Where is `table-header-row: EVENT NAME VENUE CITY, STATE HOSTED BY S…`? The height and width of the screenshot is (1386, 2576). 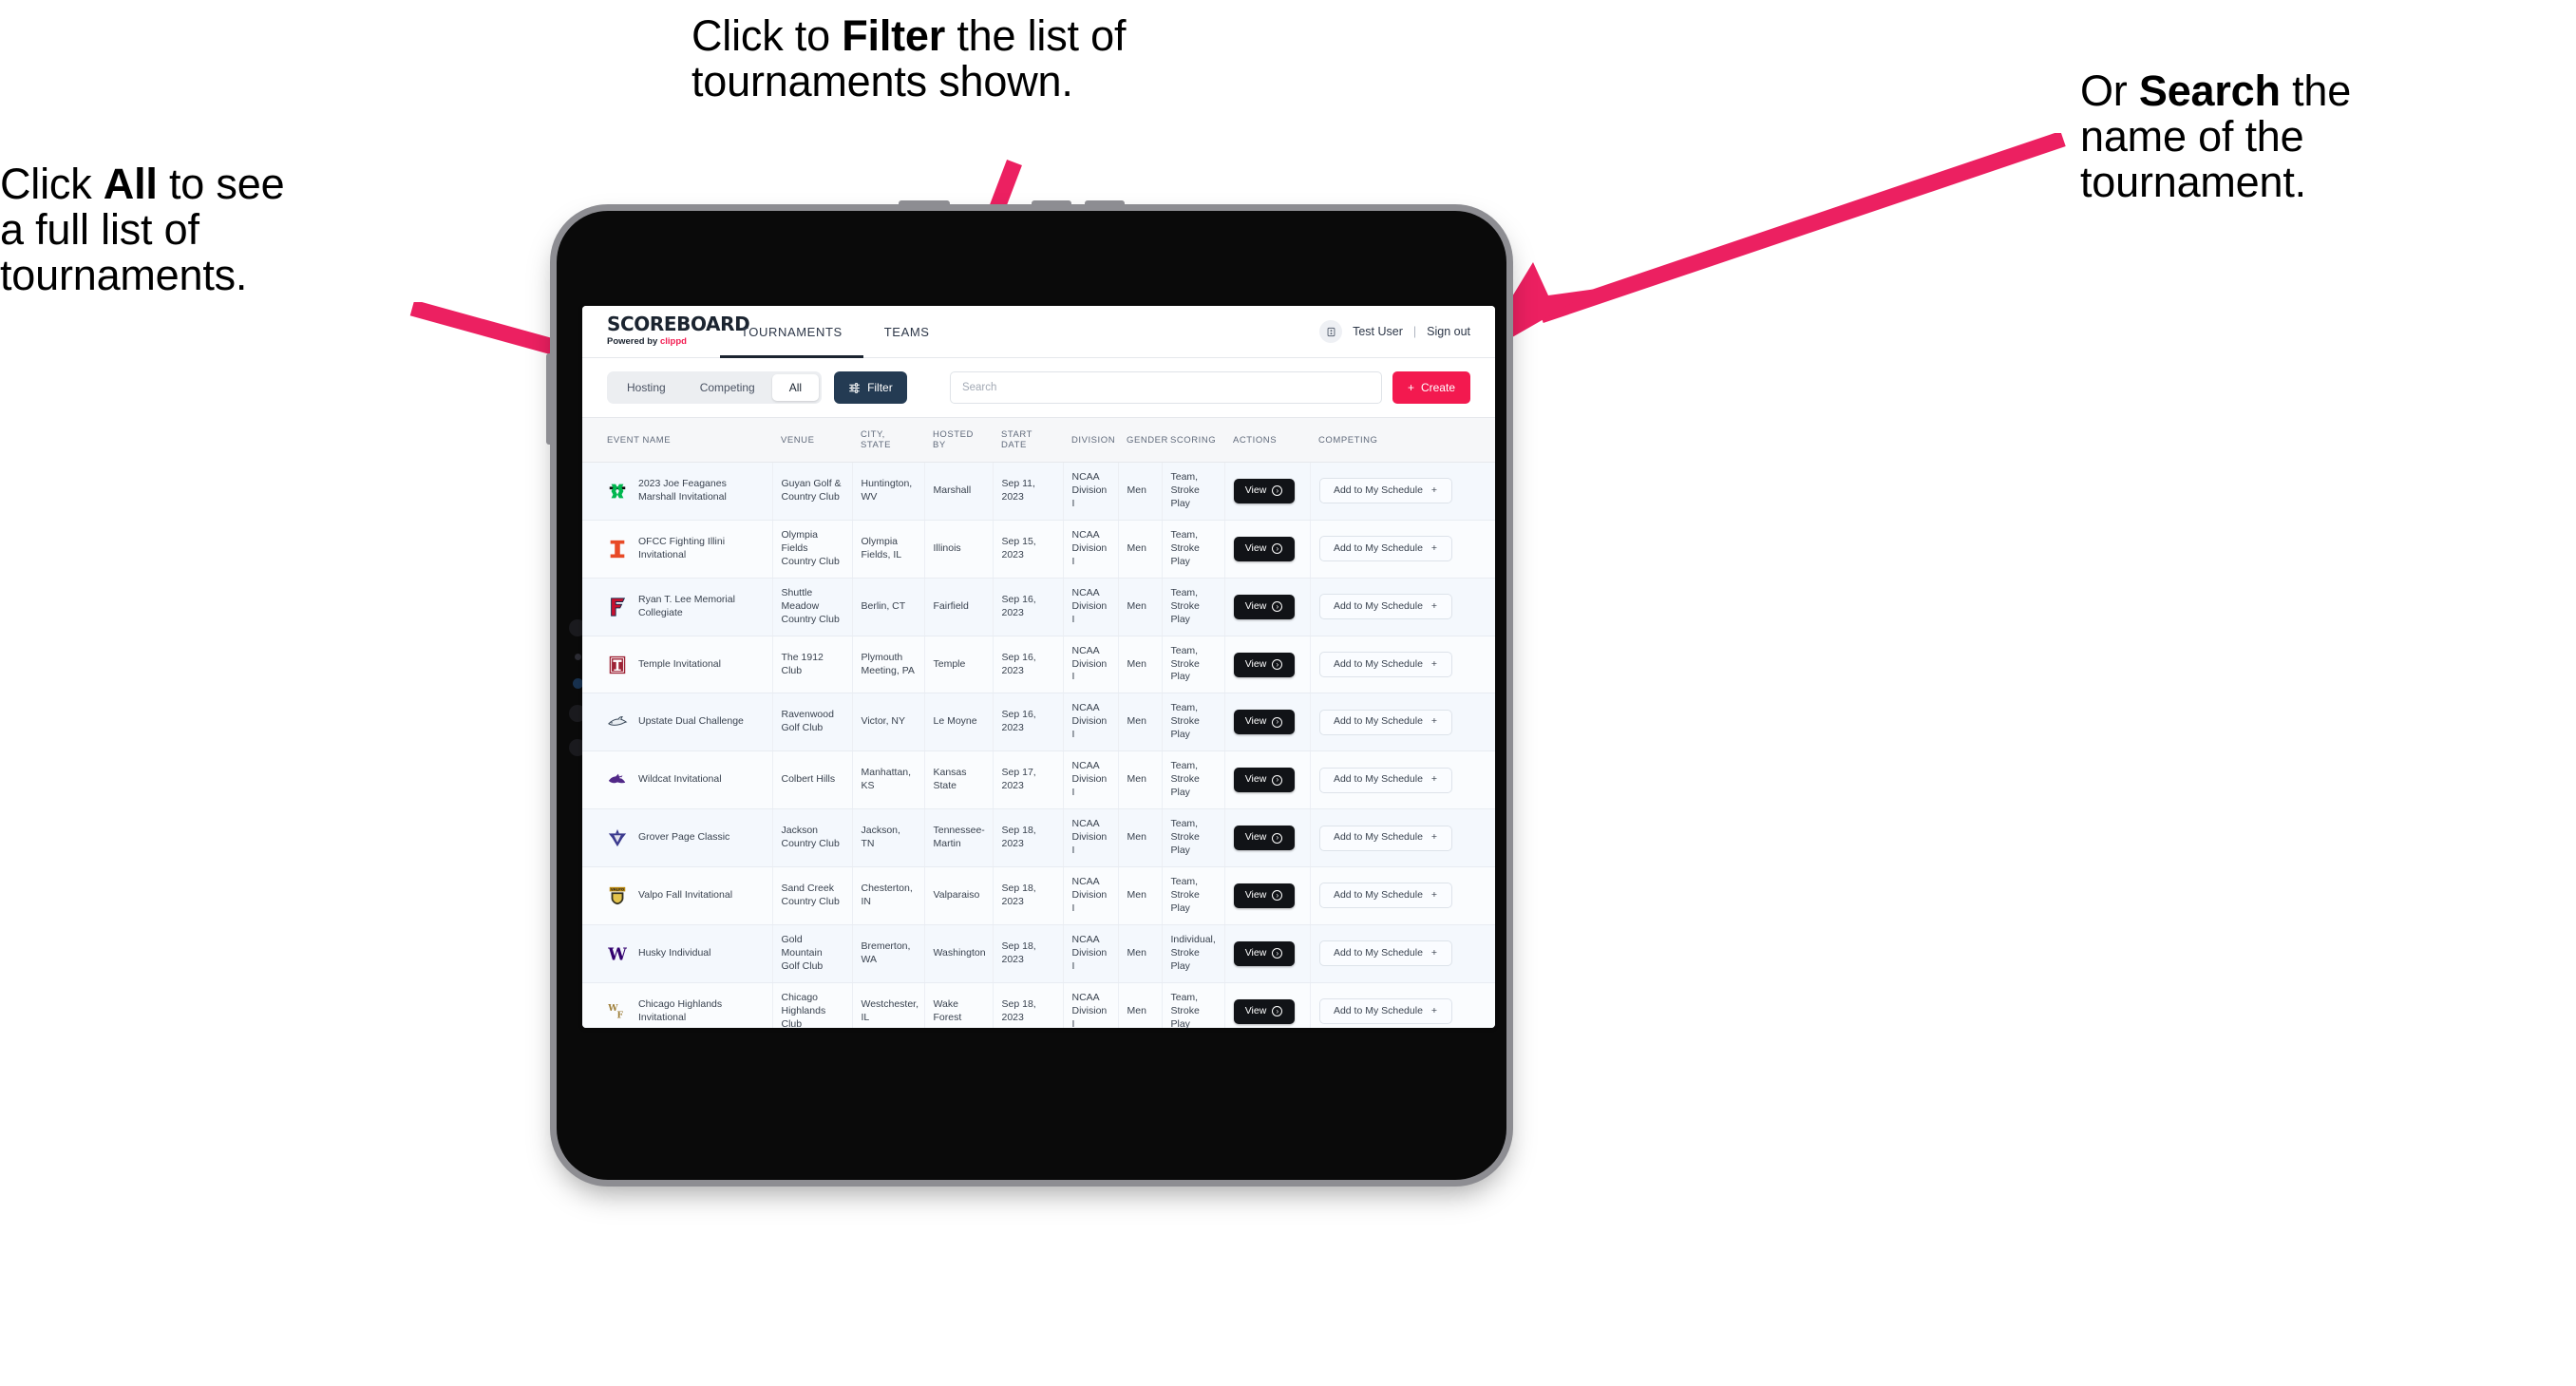 table-header-row: EVENT NAME VENUE CITY, STATE HOSTED BY S… is located at coordinates (1038, 440).